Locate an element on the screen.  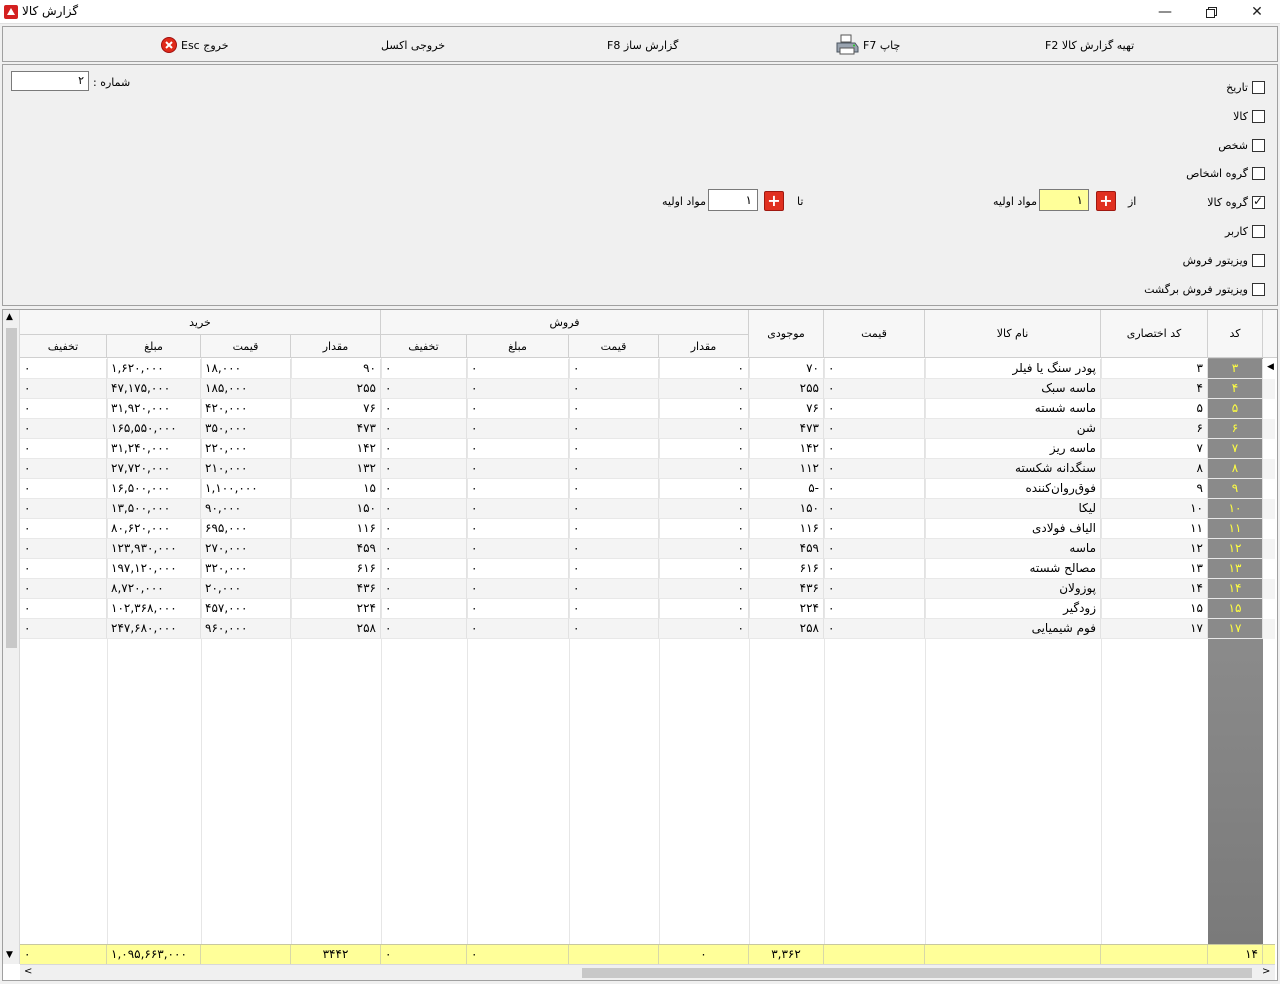
row-product-name: شن is located at coordinates (1013, 429).